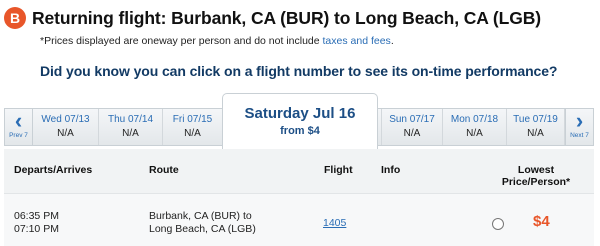 The height and width of the screenshot is (246, 600). I want to click on selected-date-price: from $4, so click(300, 131).